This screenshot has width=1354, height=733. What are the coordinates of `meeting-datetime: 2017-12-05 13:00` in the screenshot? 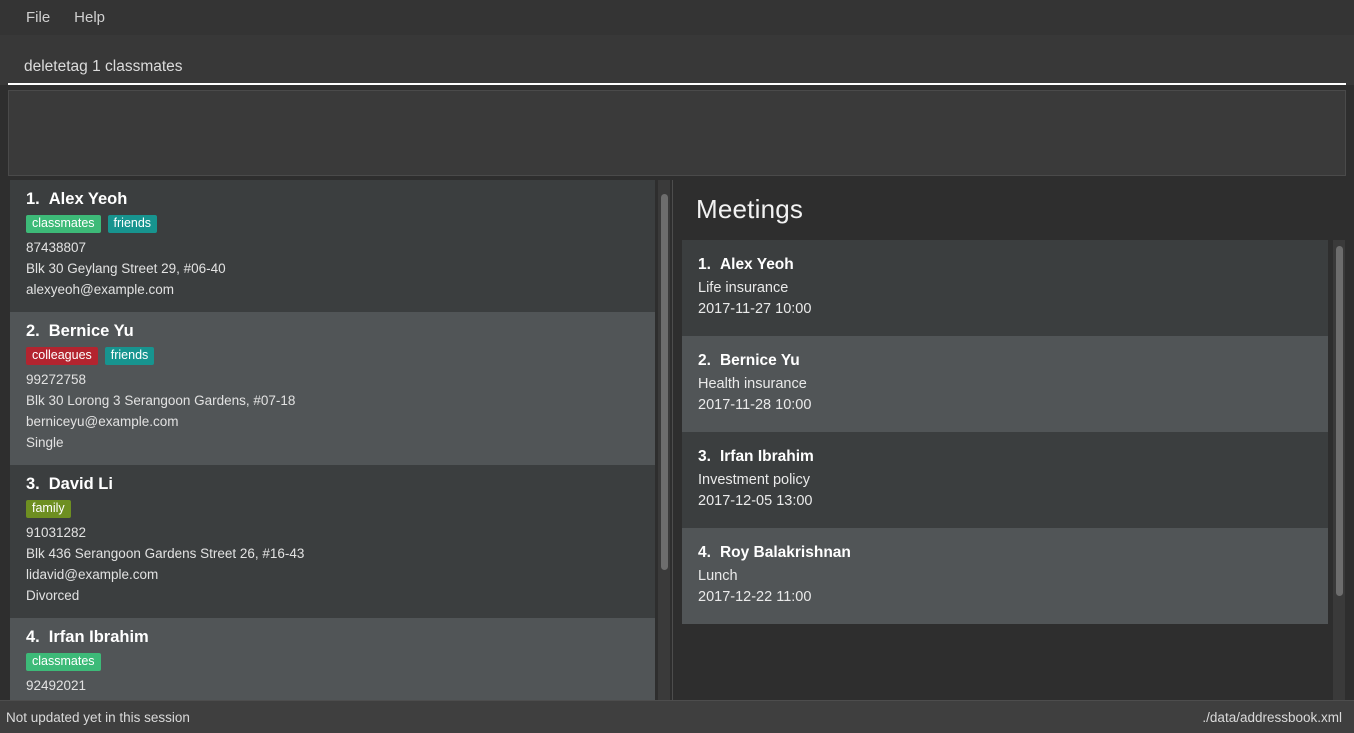 It's located at (755, 501).